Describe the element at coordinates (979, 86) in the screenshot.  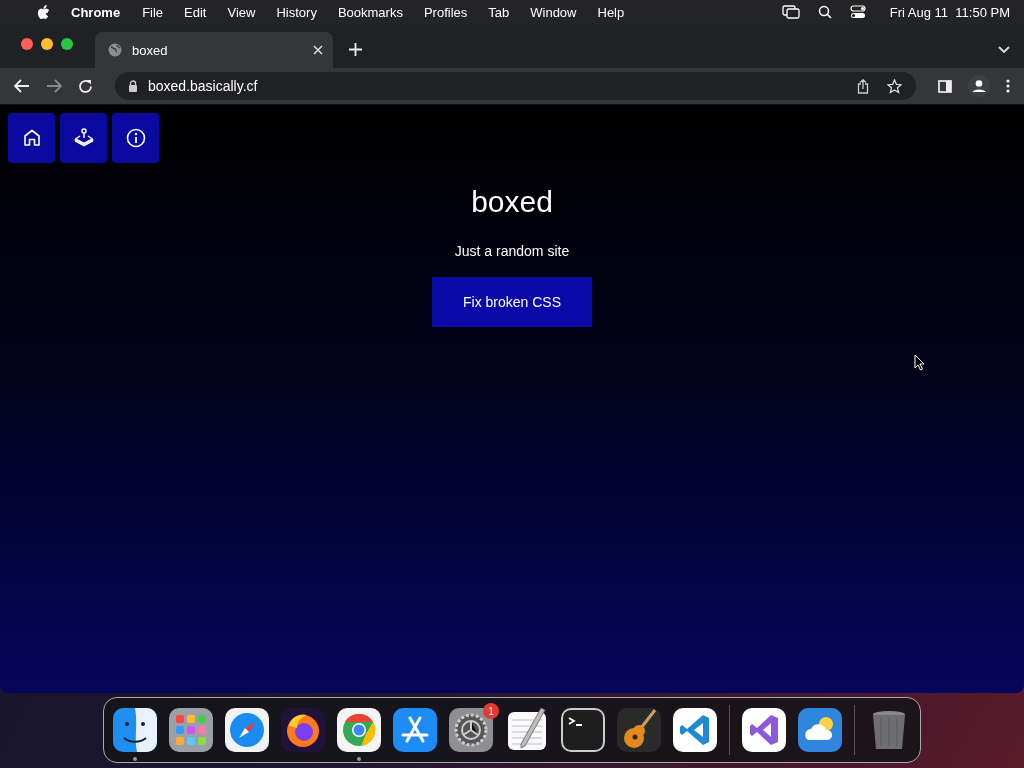
I see `profile-icon` at that location.